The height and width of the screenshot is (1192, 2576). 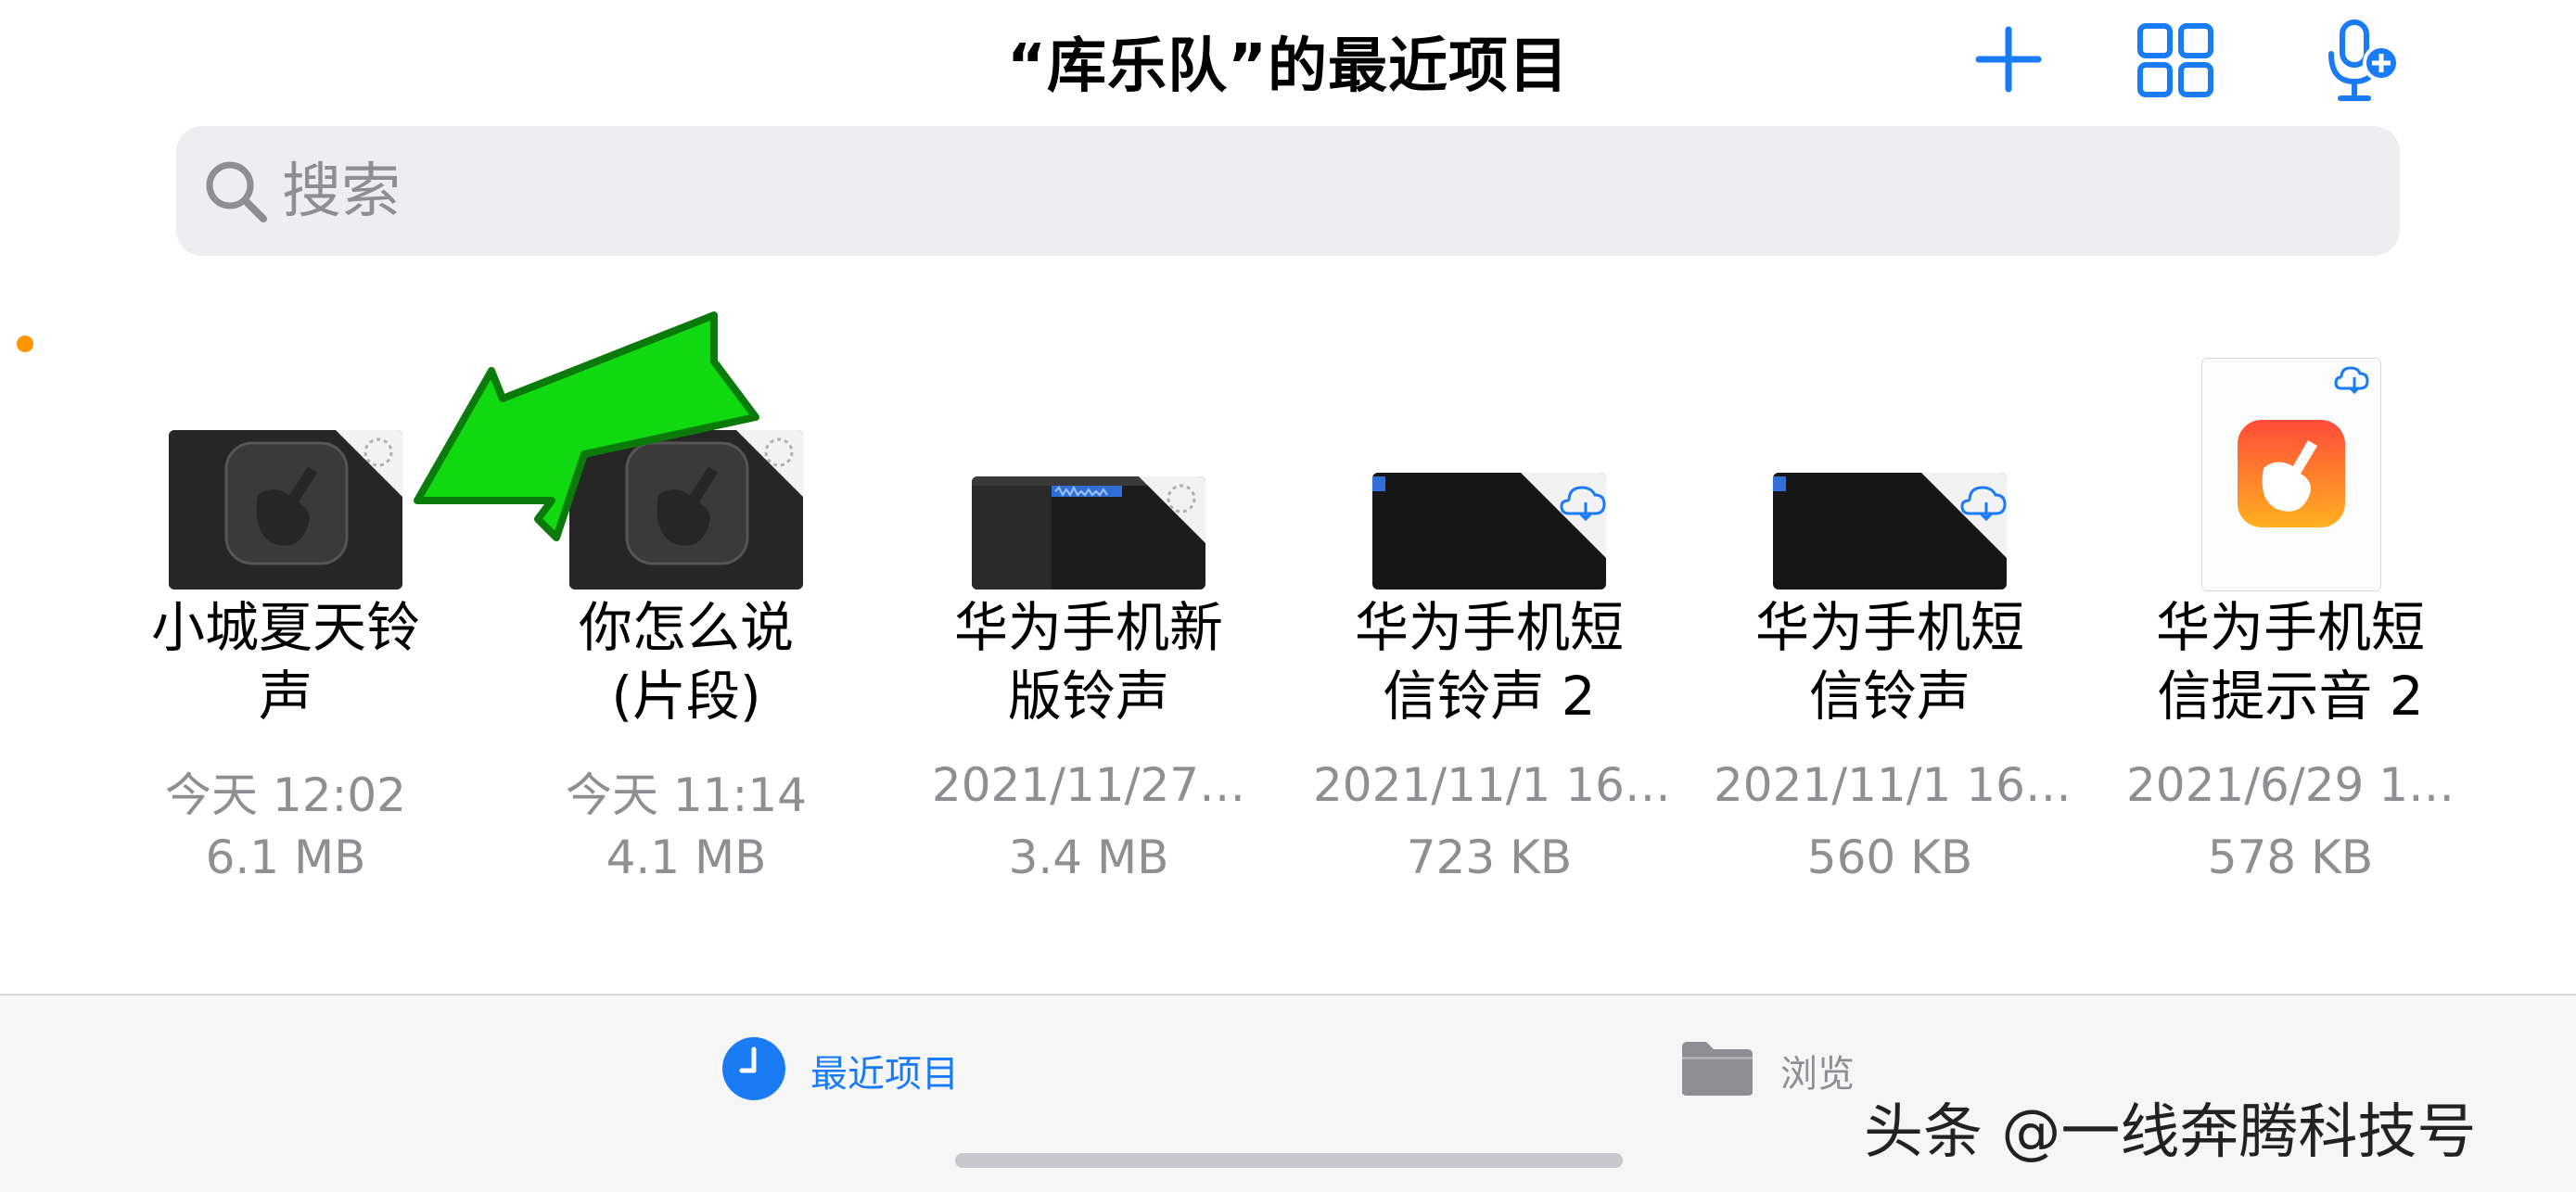 I want to click on microphone-add-icon, so click(x=2364, y=60).